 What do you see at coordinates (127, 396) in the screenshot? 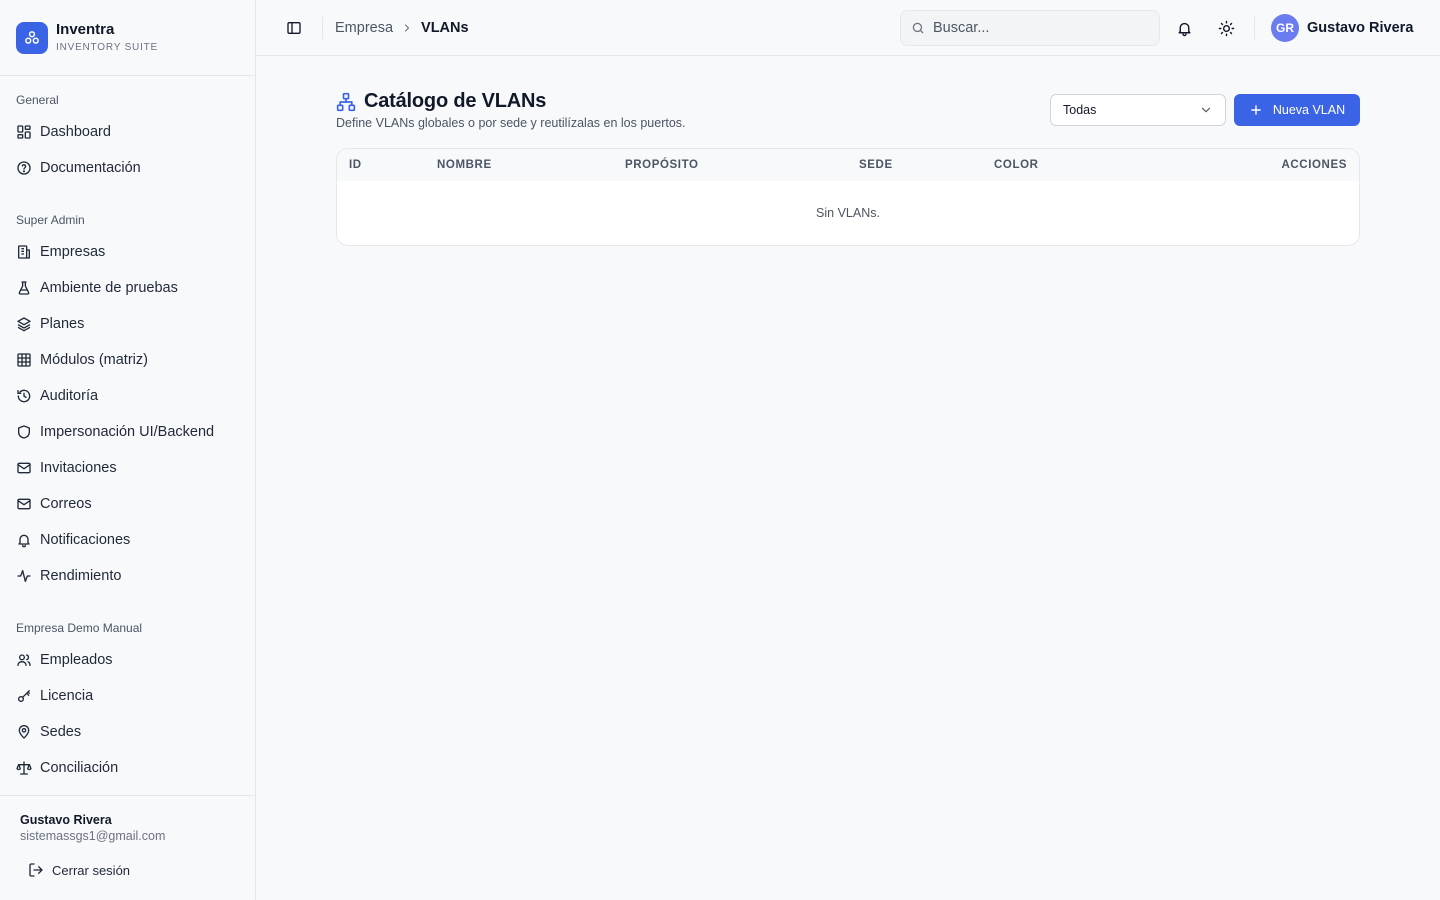
I see `sidebar-item-auditoria: Auditoría` at bounding box center [127, 396].